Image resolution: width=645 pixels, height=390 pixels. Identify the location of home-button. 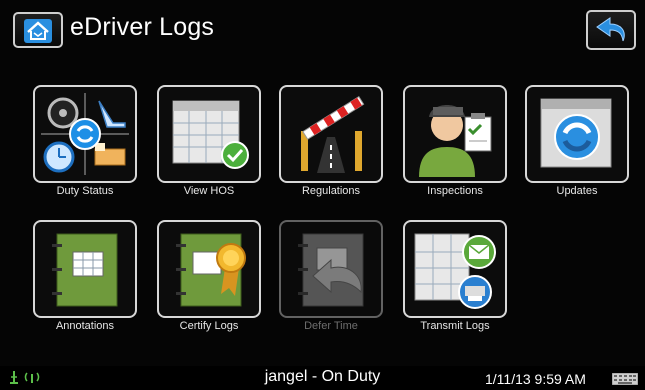
(38, 30).